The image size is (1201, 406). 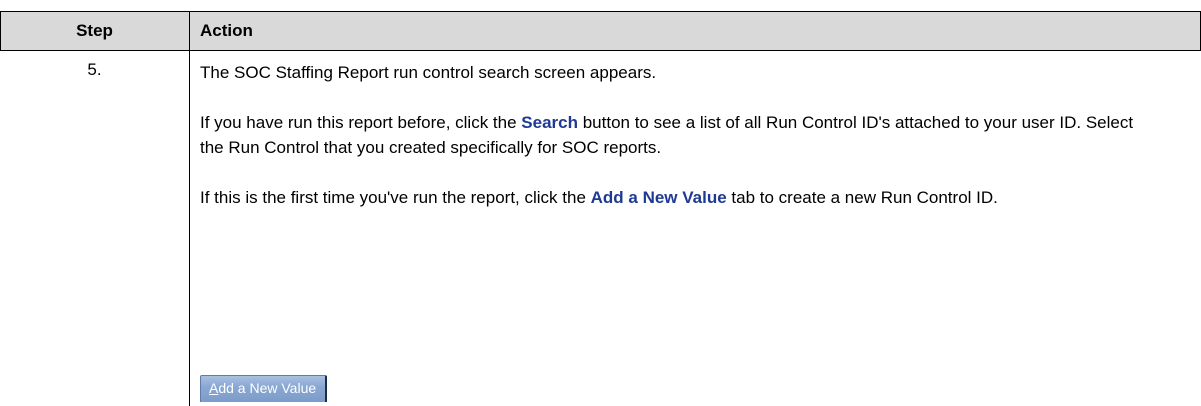 What do you see at coordinates (862, 197) in the screenshot?
I see `paragraph-text: tab to create a new Run Control ID.` at bounding box center [862, 197].